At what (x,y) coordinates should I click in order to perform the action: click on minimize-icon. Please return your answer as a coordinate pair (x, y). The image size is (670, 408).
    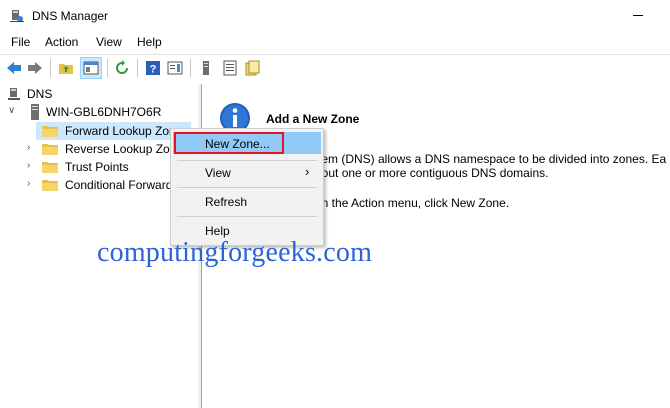
    Looking at the image, I should click on (638, 15).